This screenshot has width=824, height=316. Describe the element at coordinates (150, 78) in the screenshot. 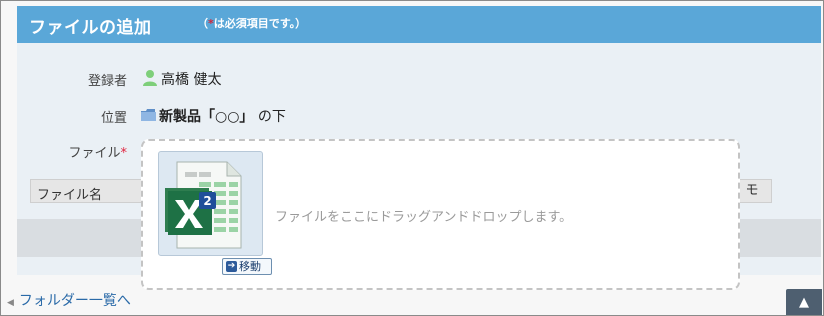

I see `user-icon` at that location.